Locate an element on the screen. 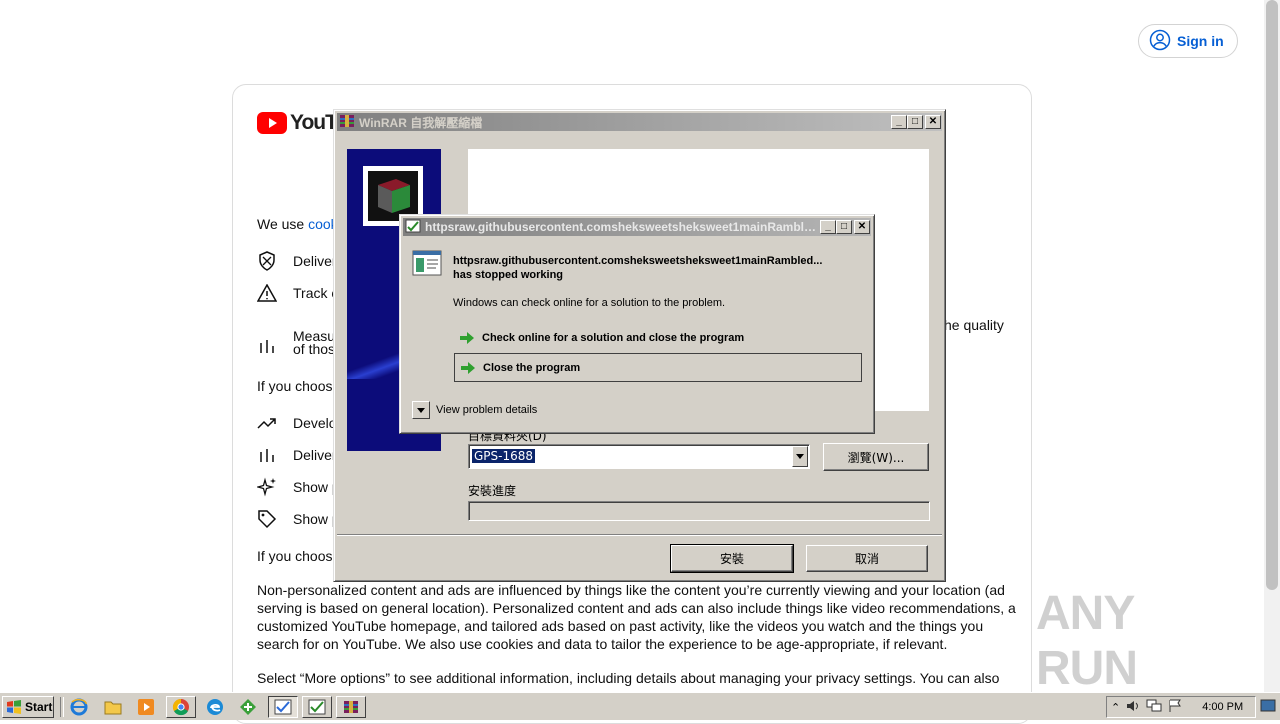 The image size is (1280, 724). close-program-option: Close the program is located at coordinates (658, 367).